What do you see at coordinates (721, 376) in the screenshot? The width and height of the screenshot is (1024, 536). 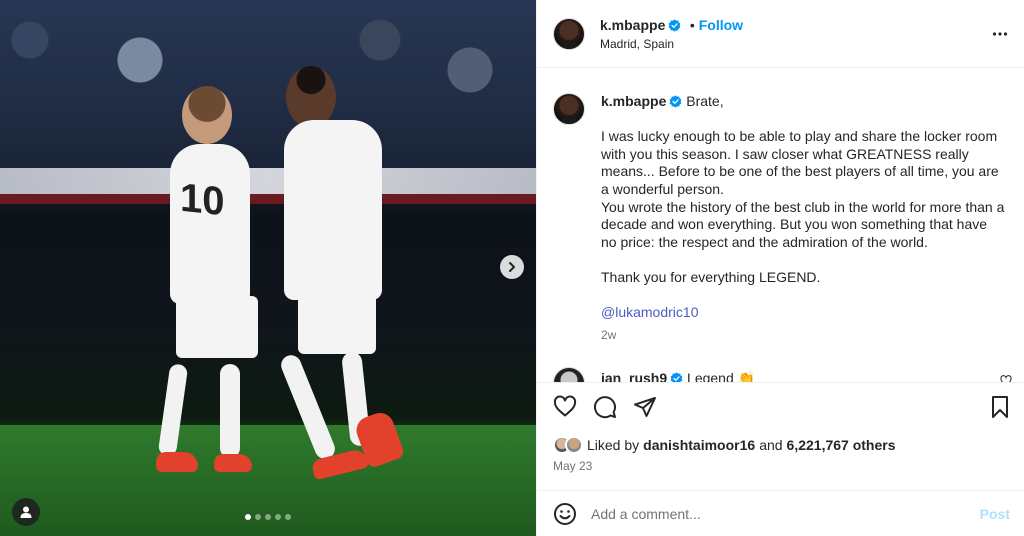 I see `comment-text: Legend 👏` at bounding box center [721, 376].